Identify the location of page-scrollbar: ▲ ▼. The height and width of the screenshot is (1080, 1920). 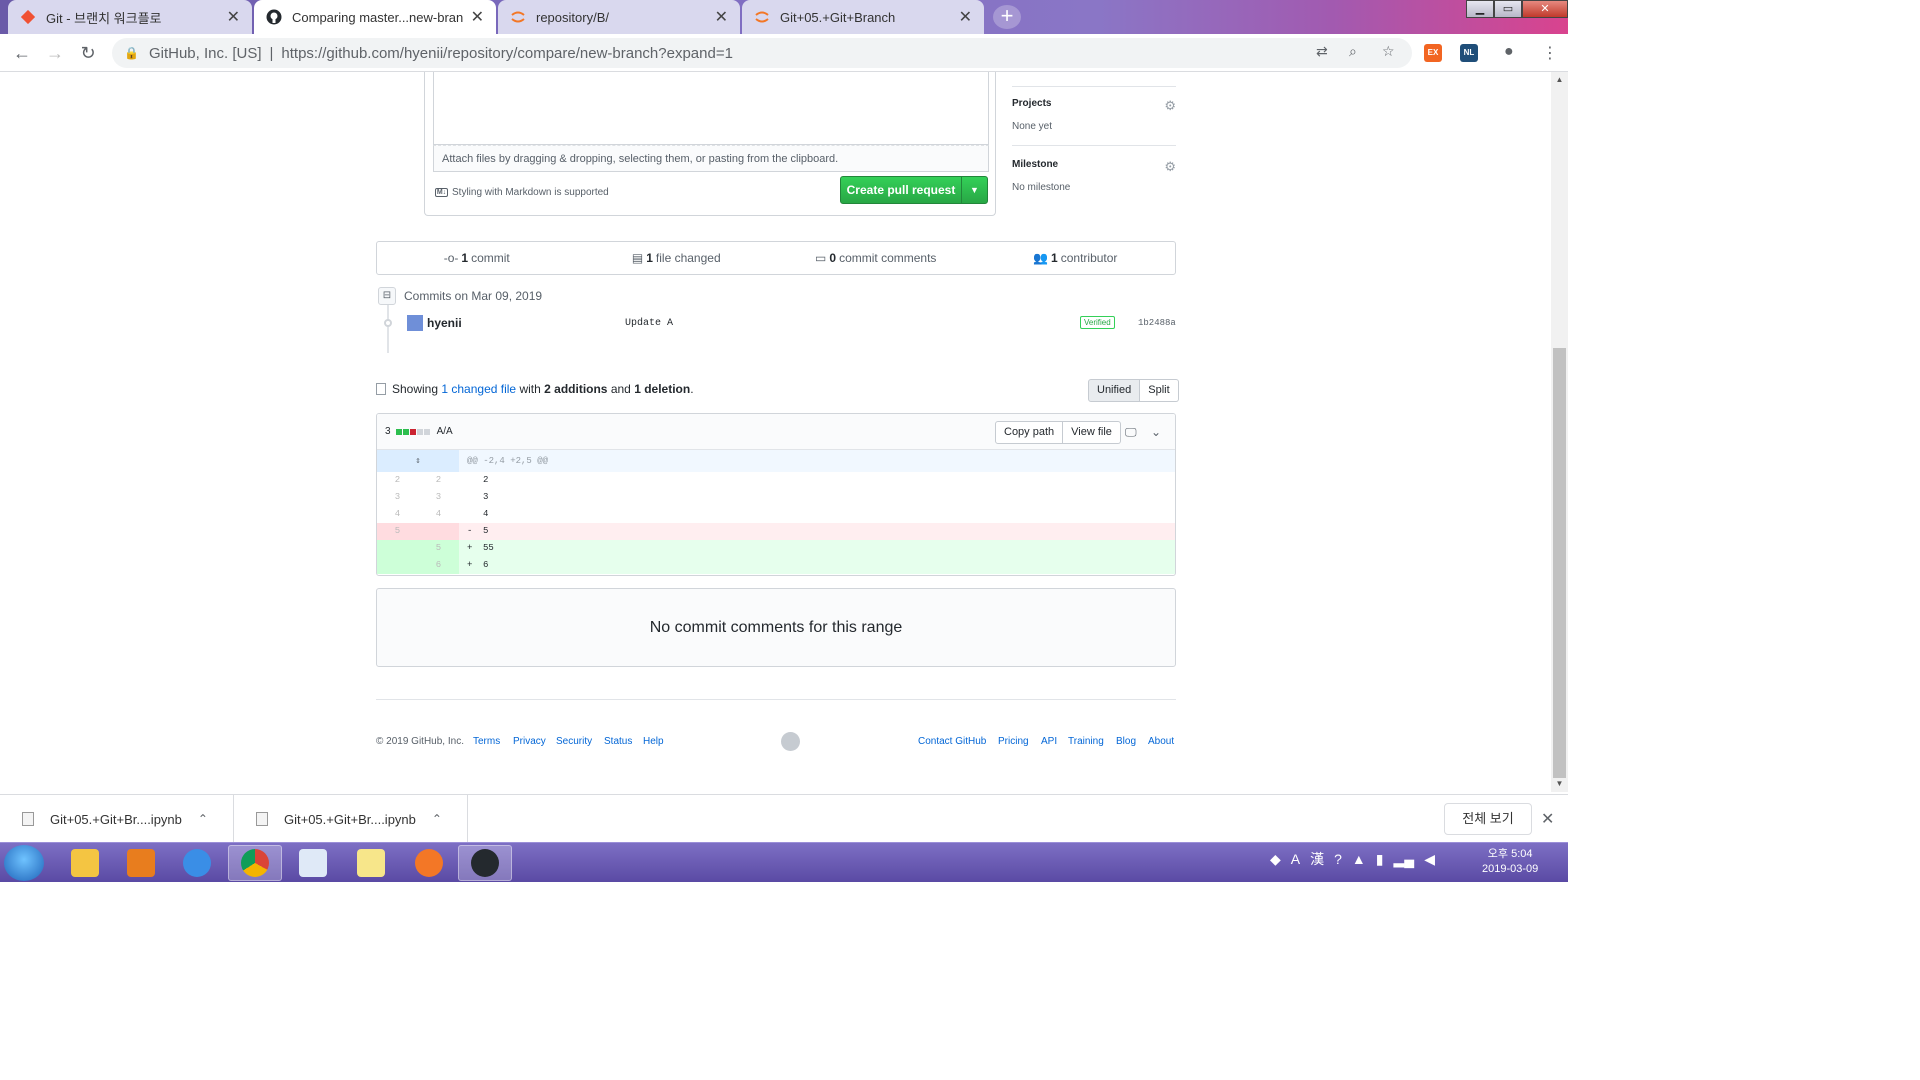
(1559, 432).